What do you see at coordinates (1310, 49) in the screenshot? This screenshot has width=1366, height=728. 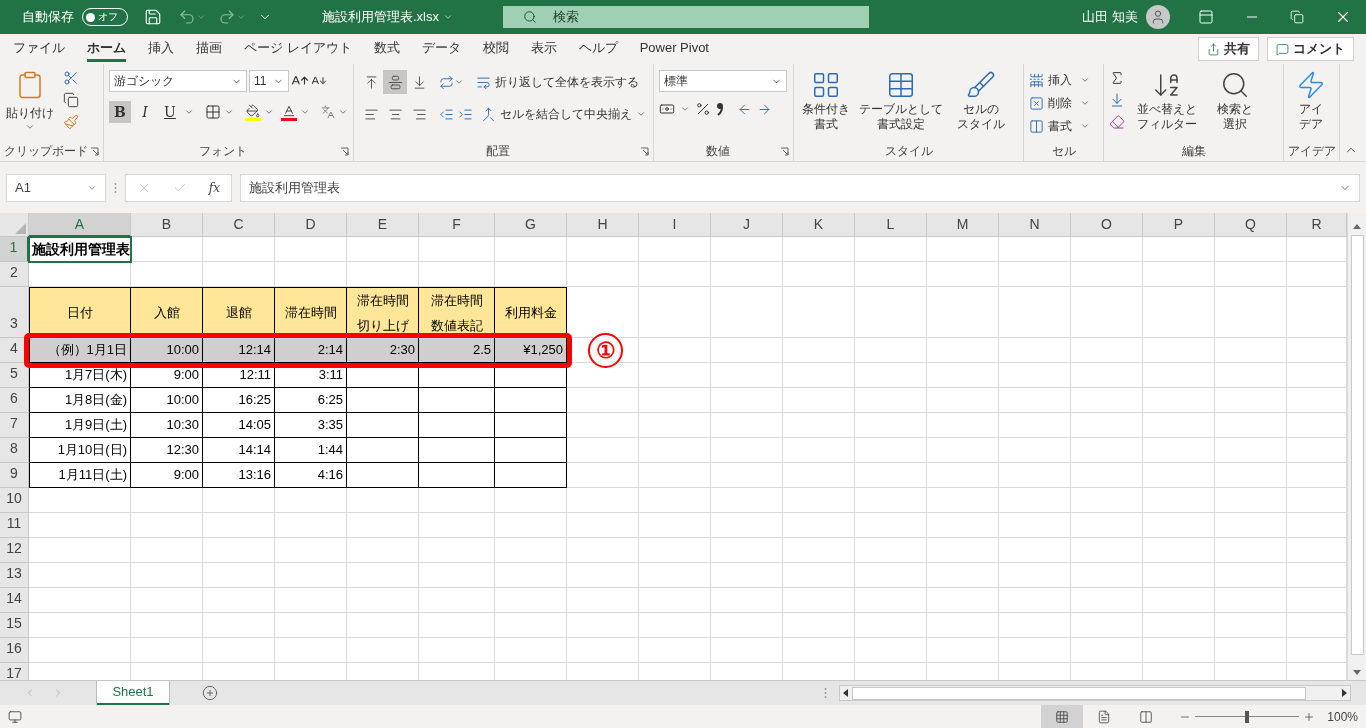 I see `comment-button: コメント` at bounding box center [1310, 49].